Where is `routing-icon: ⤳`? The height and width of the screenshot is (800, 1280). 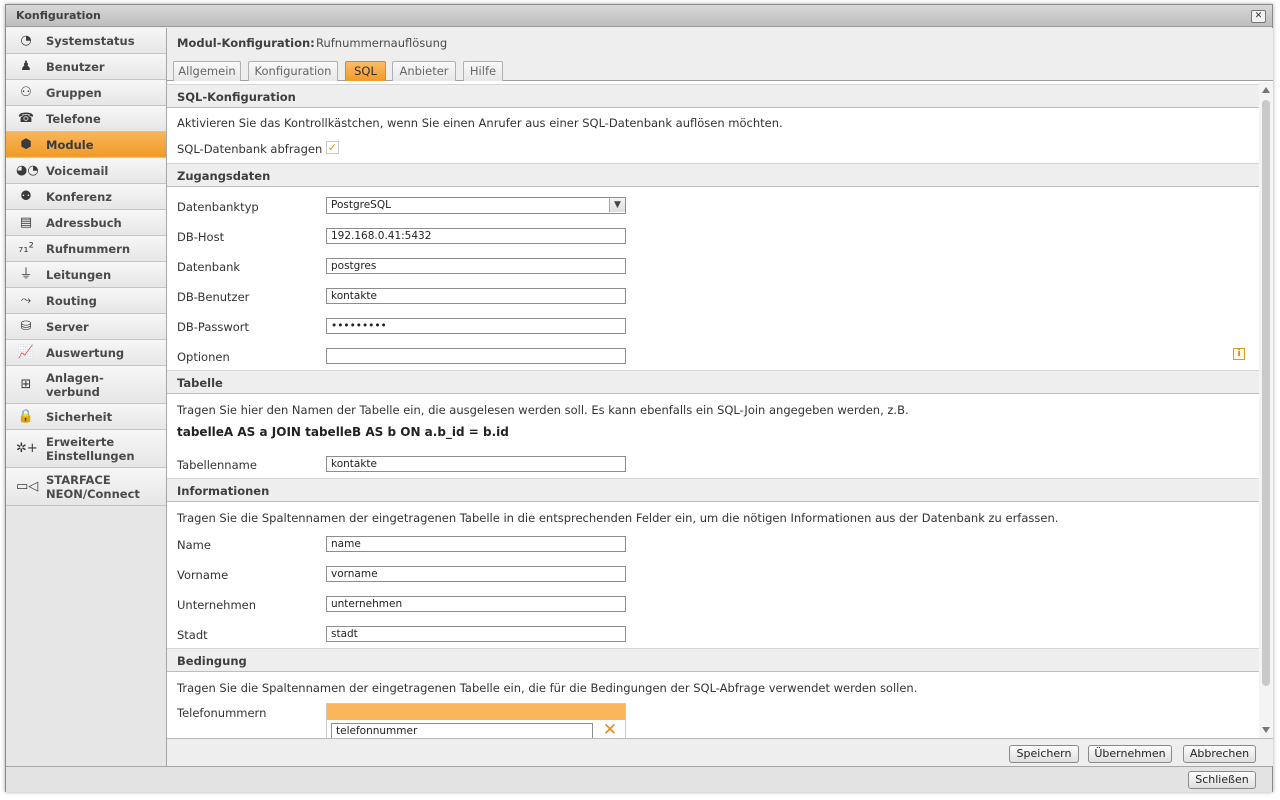
routing-icon: ⤳ is located at coordinates (26, 300).